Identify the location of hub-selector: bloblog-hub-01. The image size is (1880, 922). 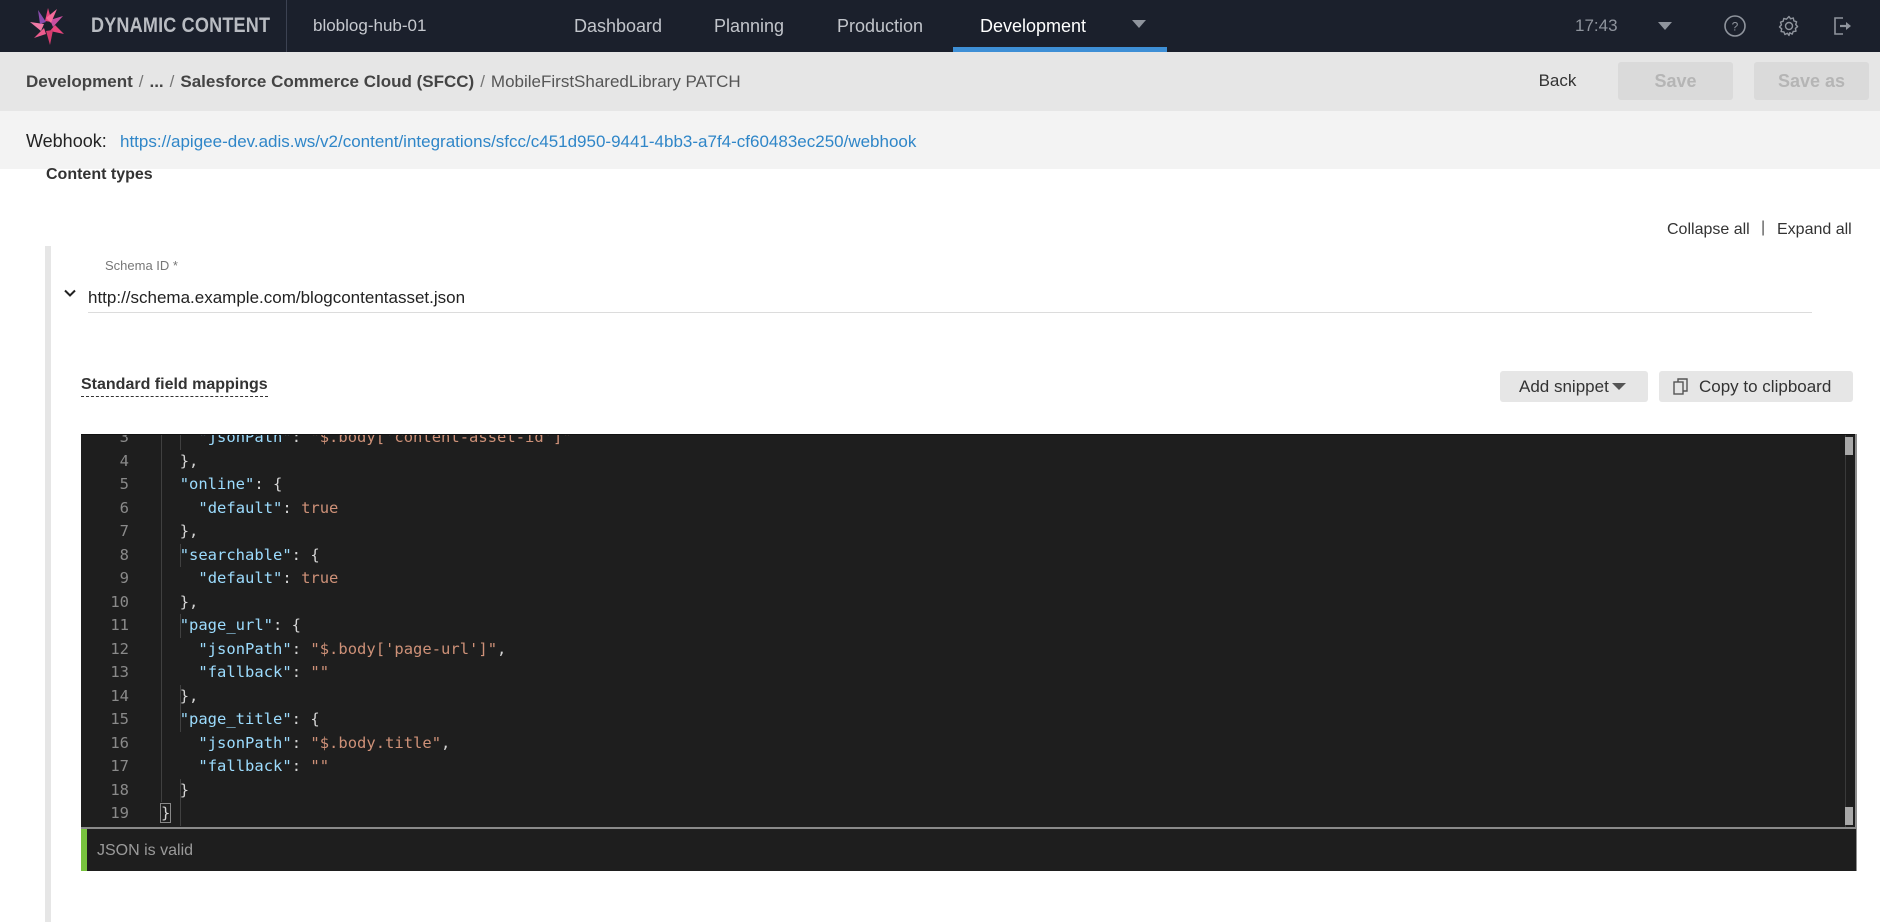
(369, 26).